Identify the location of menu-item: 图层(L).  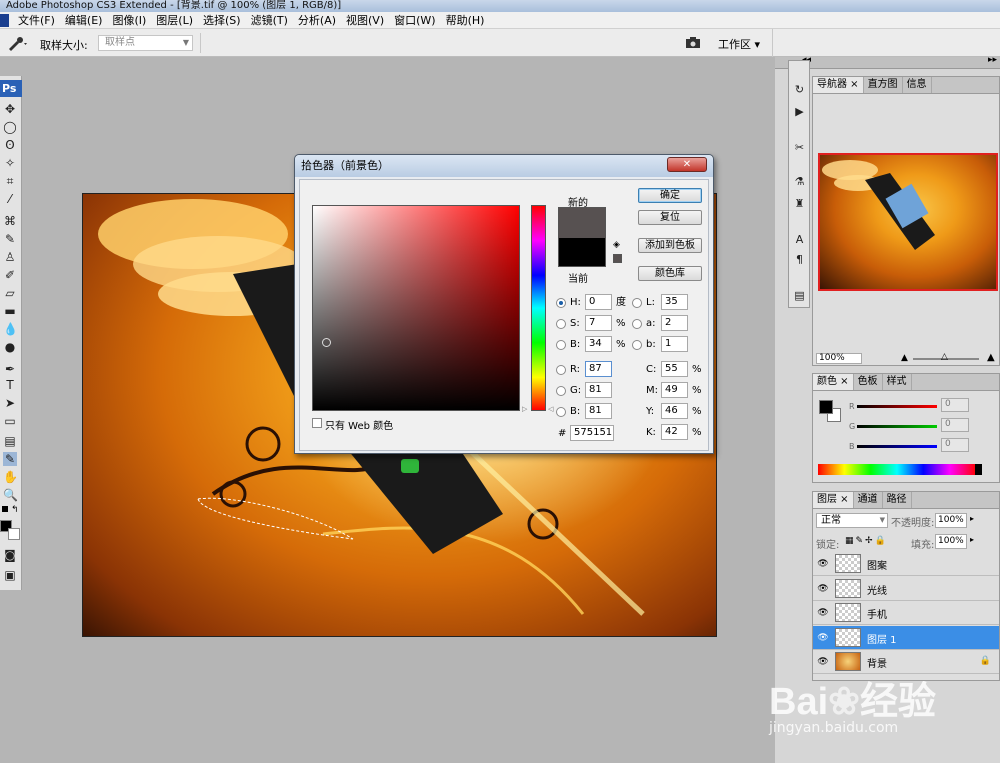
(174, 20).